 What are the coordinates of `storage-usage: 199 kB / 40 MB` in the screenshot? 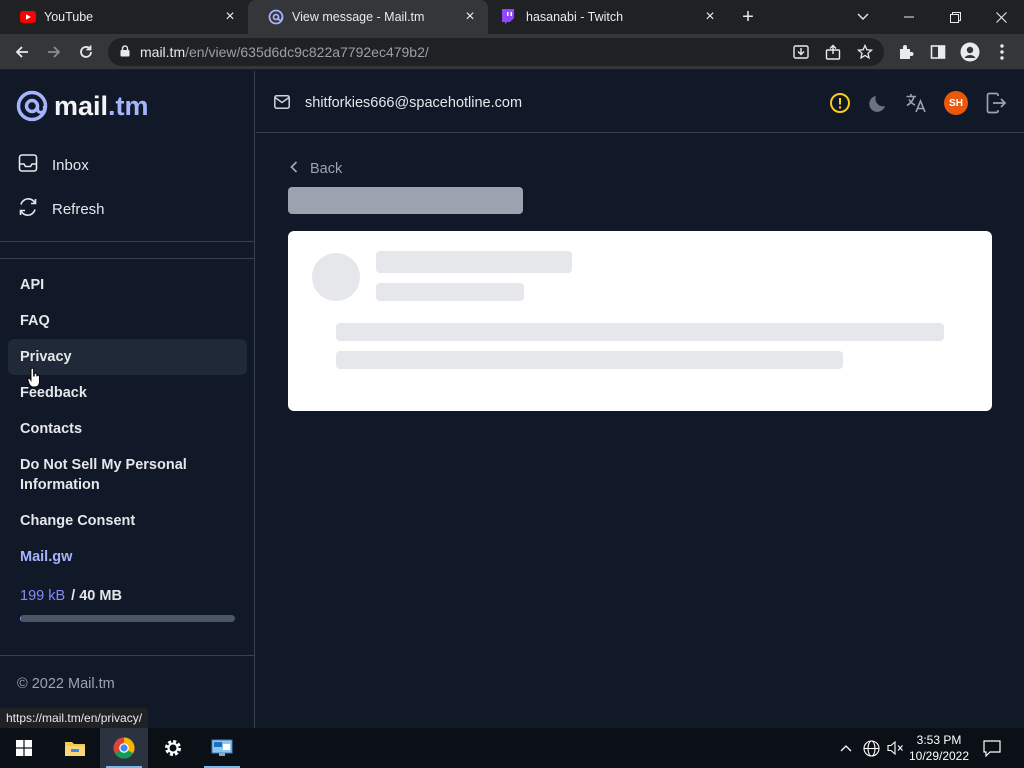 It's located at (71, 596).